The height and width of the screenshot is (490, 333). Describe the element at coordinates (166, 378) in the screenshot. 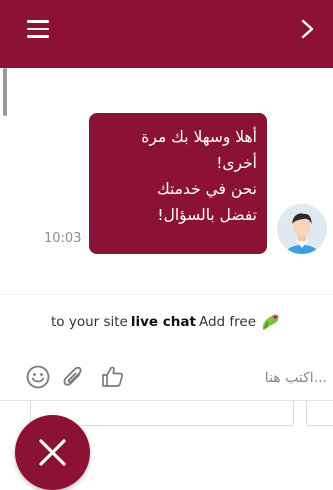

I see `composer: ...اكتب هنا` at that location.